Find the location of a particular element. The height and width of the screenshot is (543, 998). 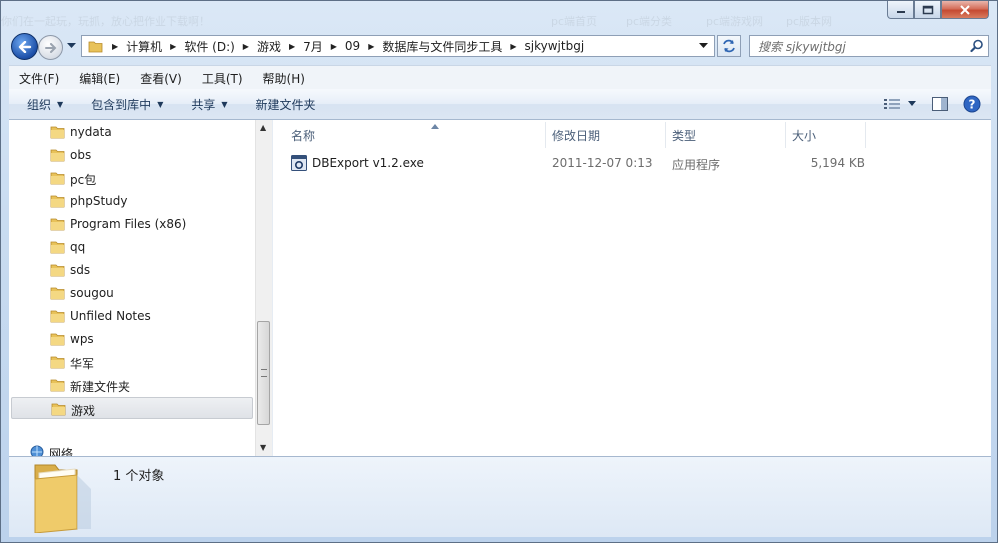

close-icon is located at coordinates (965, 9).